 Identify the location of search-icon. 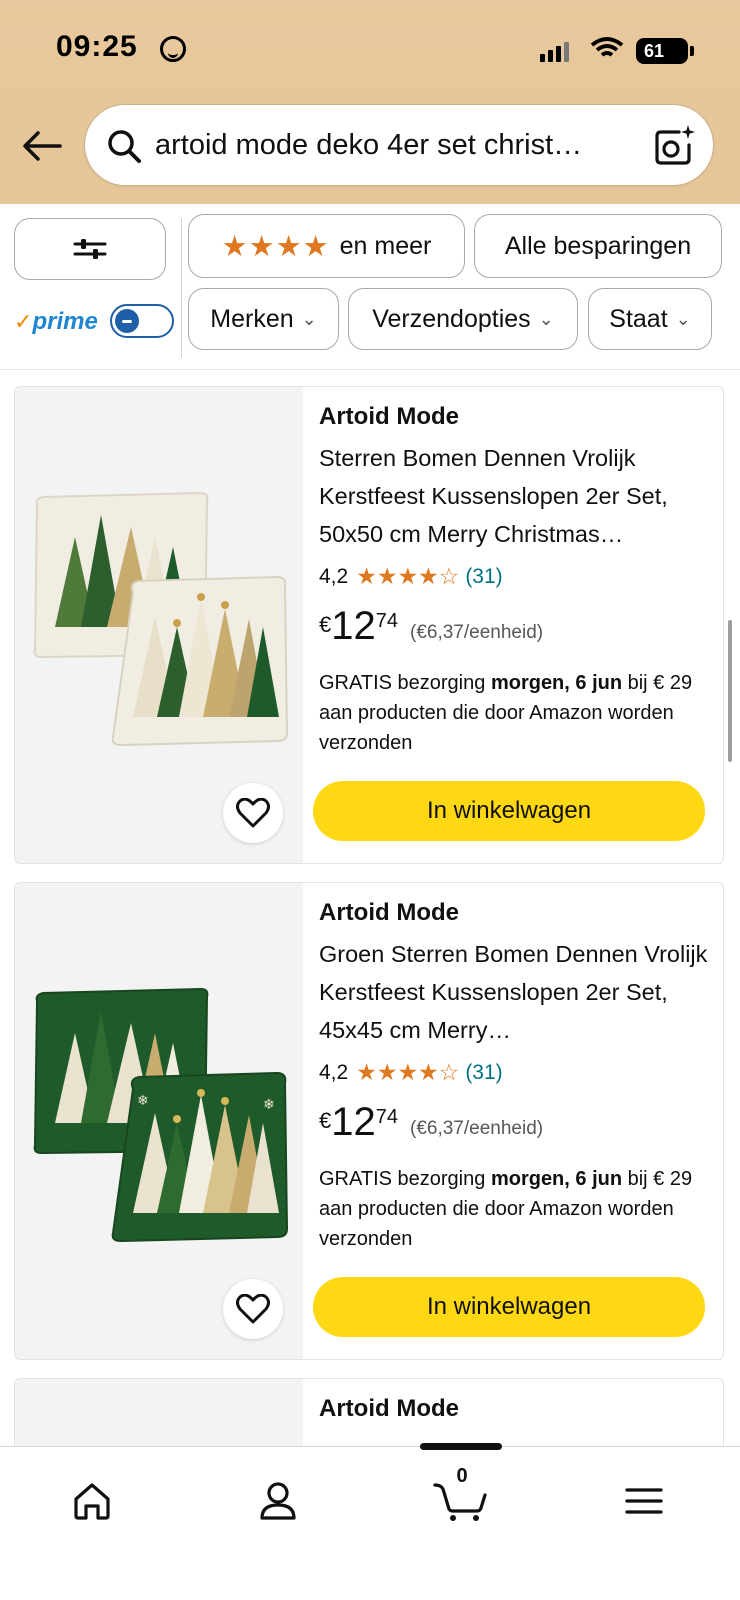
(124, 146).